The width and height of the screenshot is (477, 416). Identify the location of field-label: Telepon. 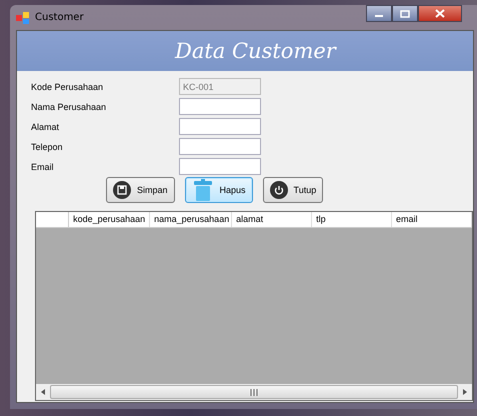
(47, 147).